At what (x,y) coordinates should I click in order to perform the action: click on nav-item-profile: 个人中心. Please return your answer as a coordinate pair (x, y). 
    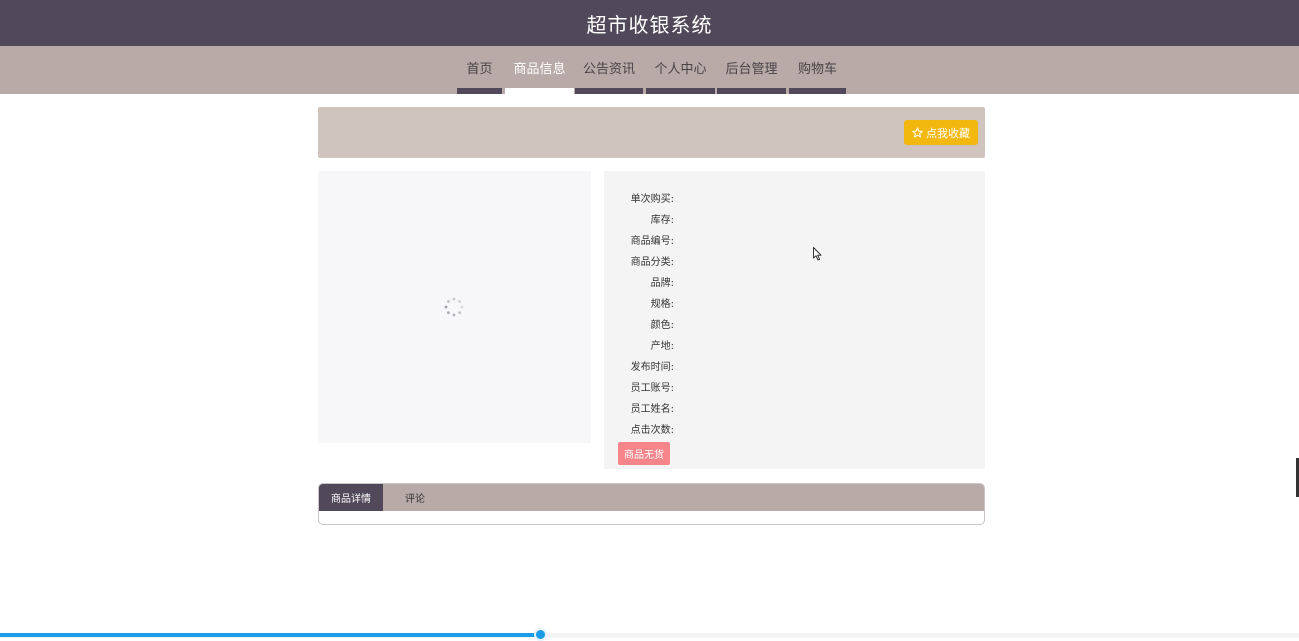
    Looking at the image, I should click on (680, 70).